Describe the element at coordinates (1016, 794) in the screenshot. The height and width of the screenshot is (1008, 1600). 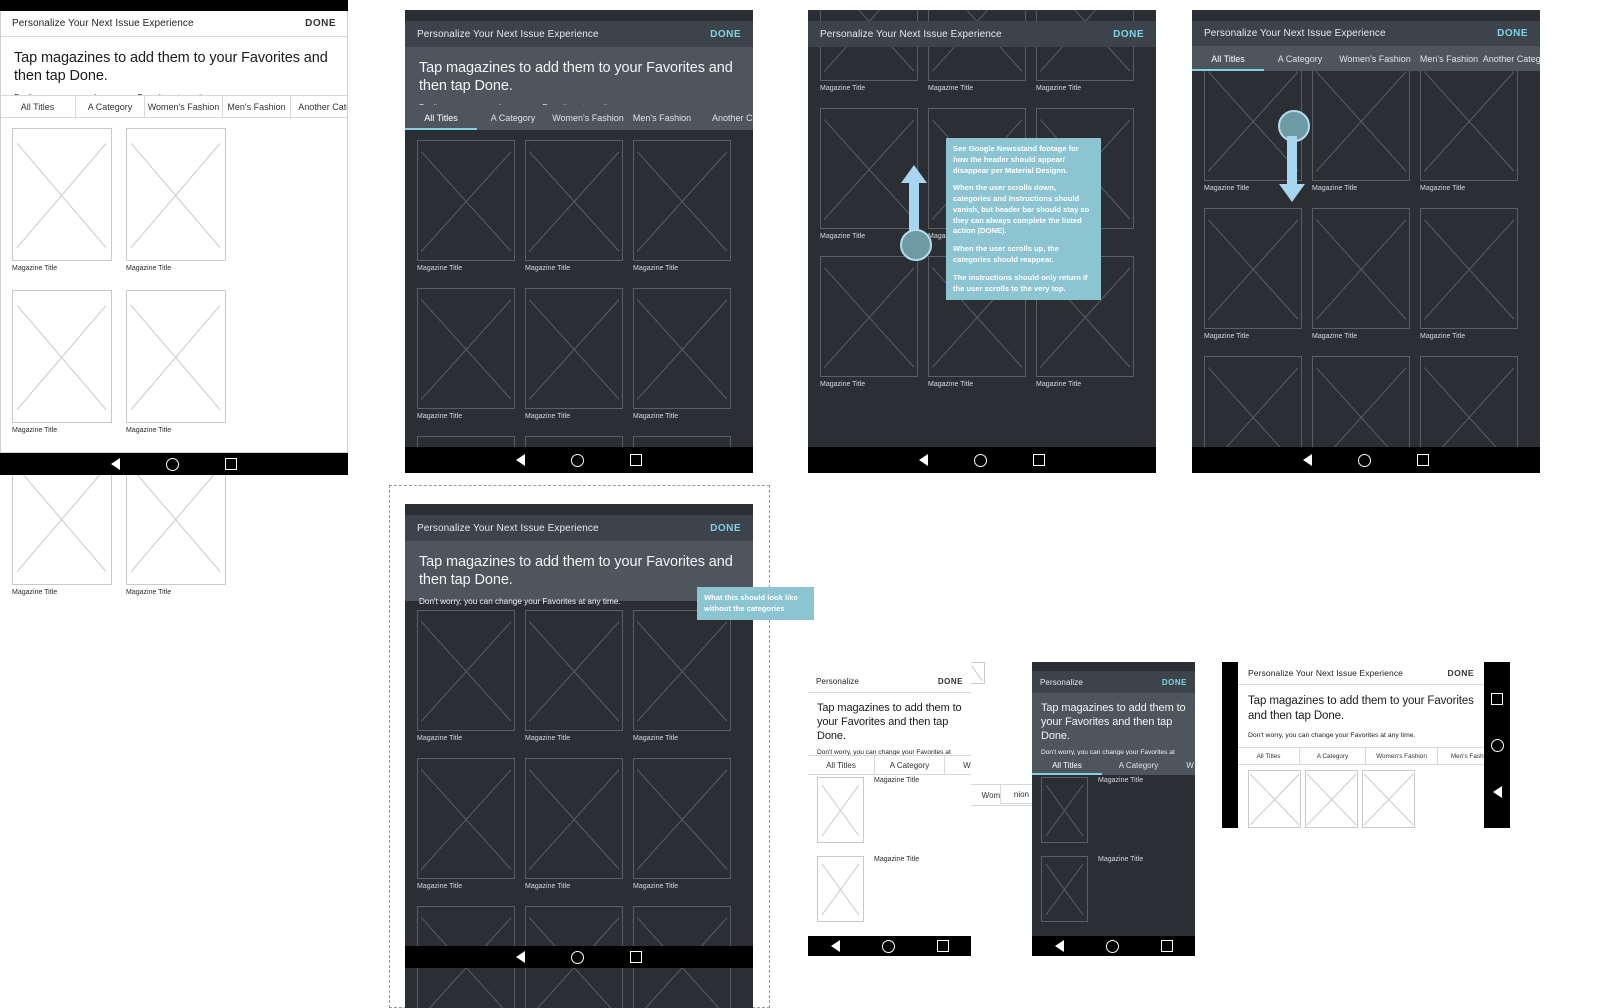
I see `overflow-tab-another-category-left: nion` at that location.